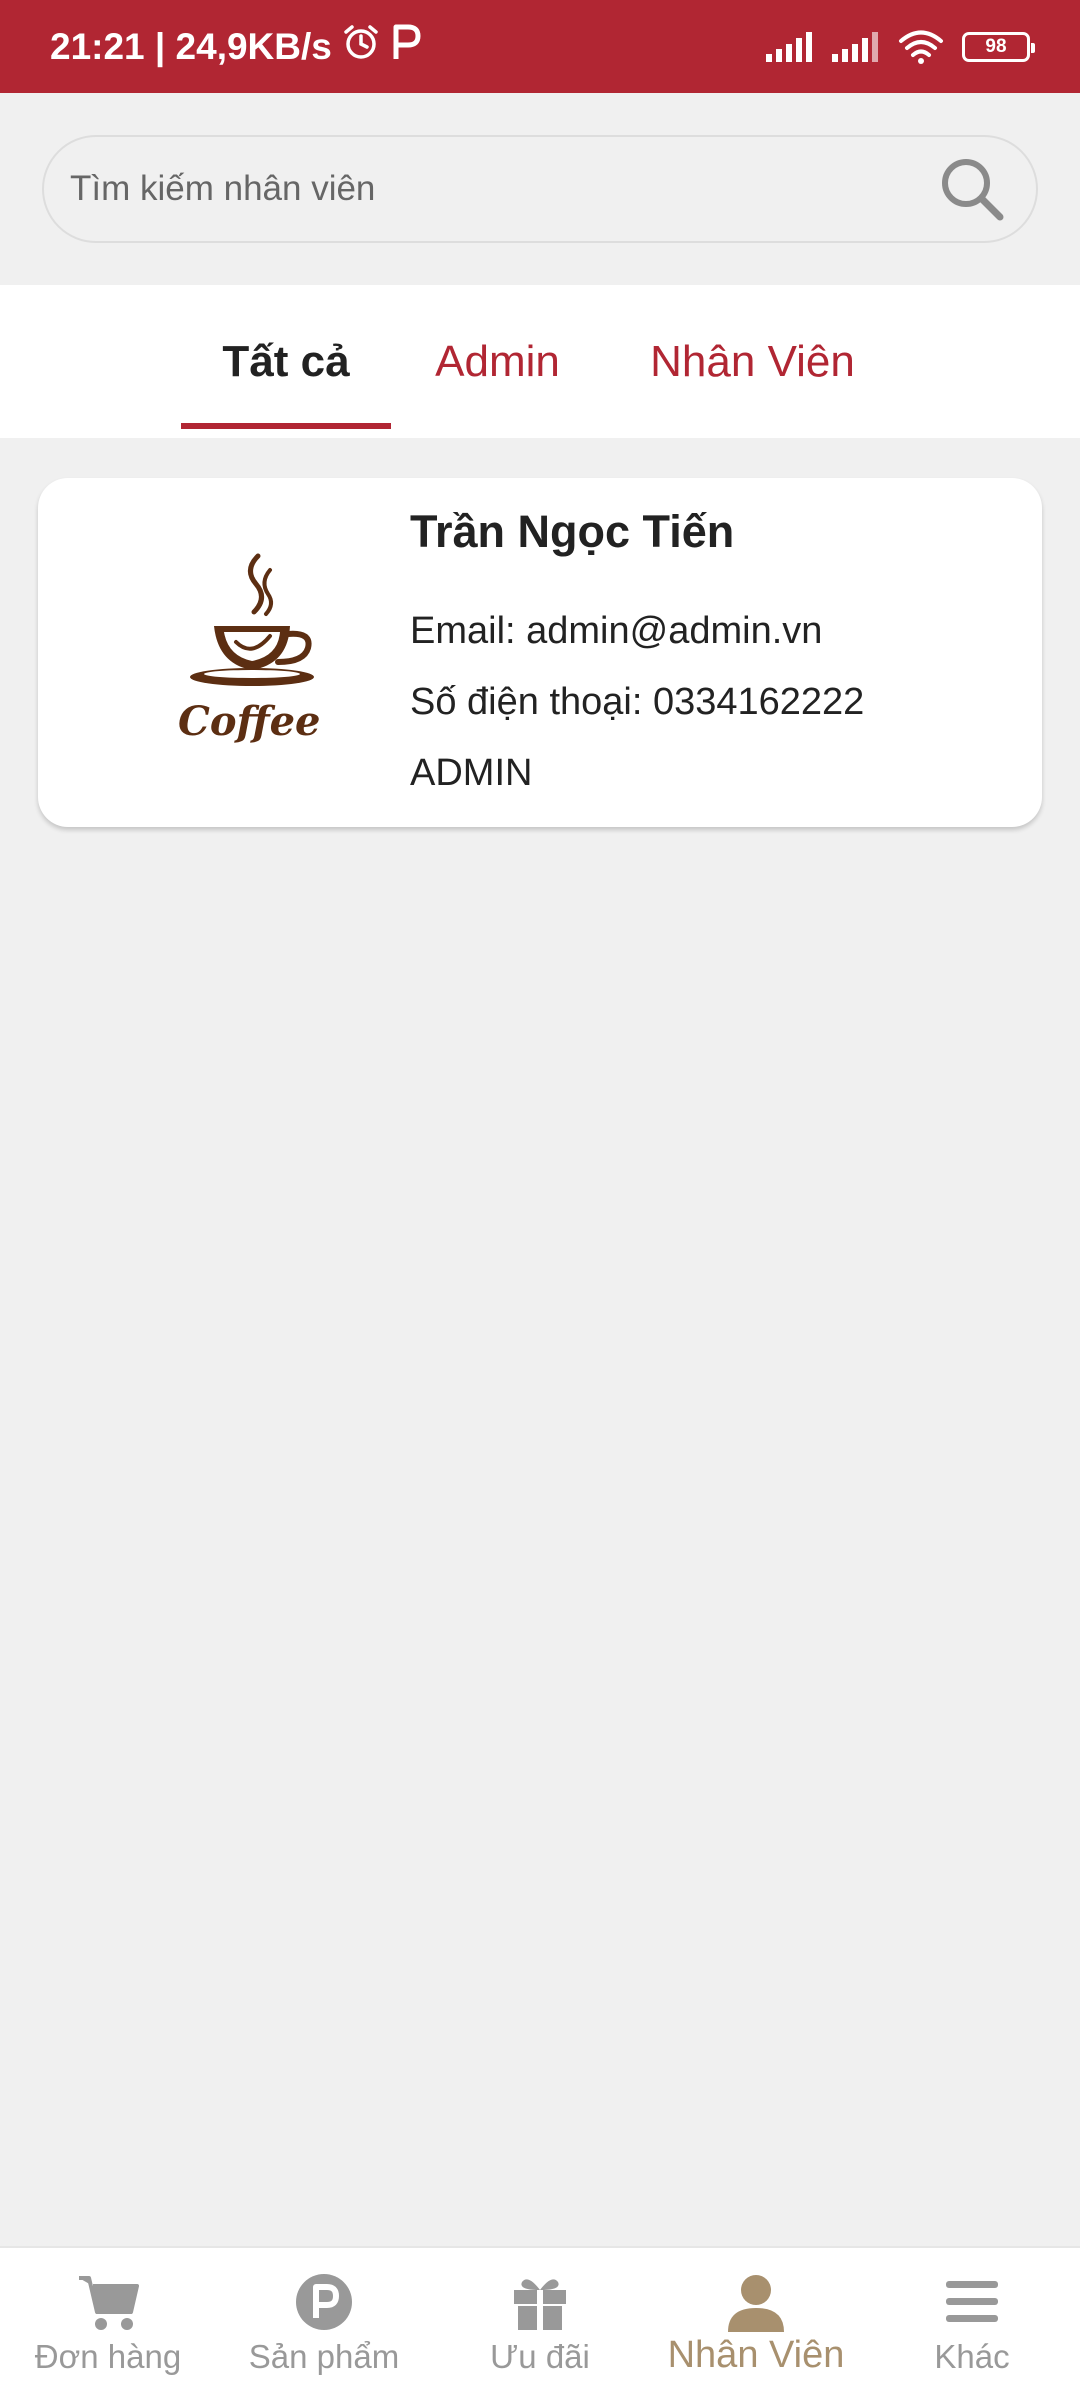 The image size is (1080, 2400). What do you see at coordinates (616, 631) in the screenshot?
I see `employee-email: Email: admin@admin.vn` at bounding box center [616, 631].